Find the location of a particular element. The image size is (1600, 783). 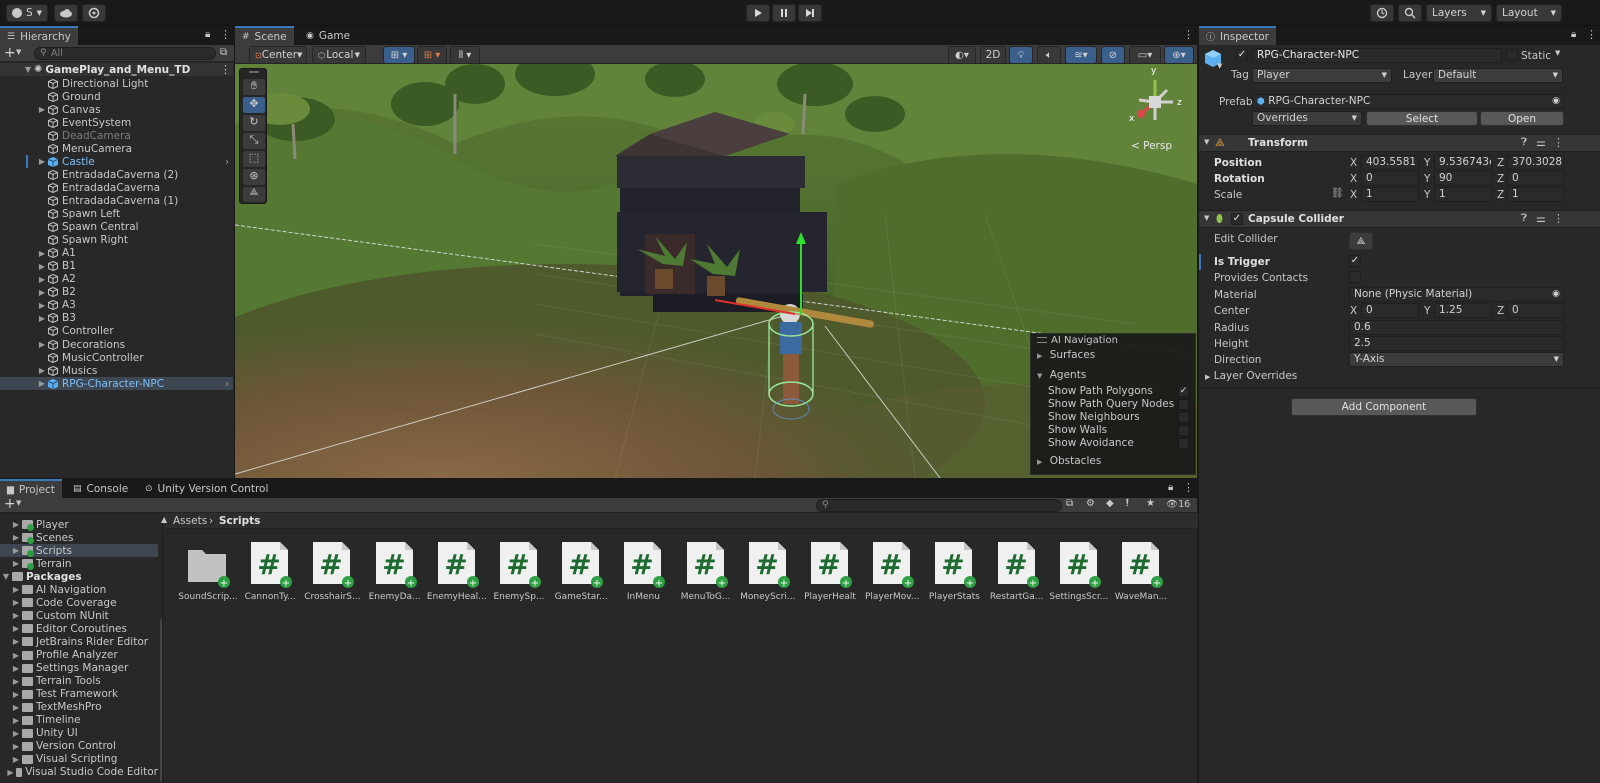

hierarchy-item: EntradadaCaverna is located at coordinates (116, 187).